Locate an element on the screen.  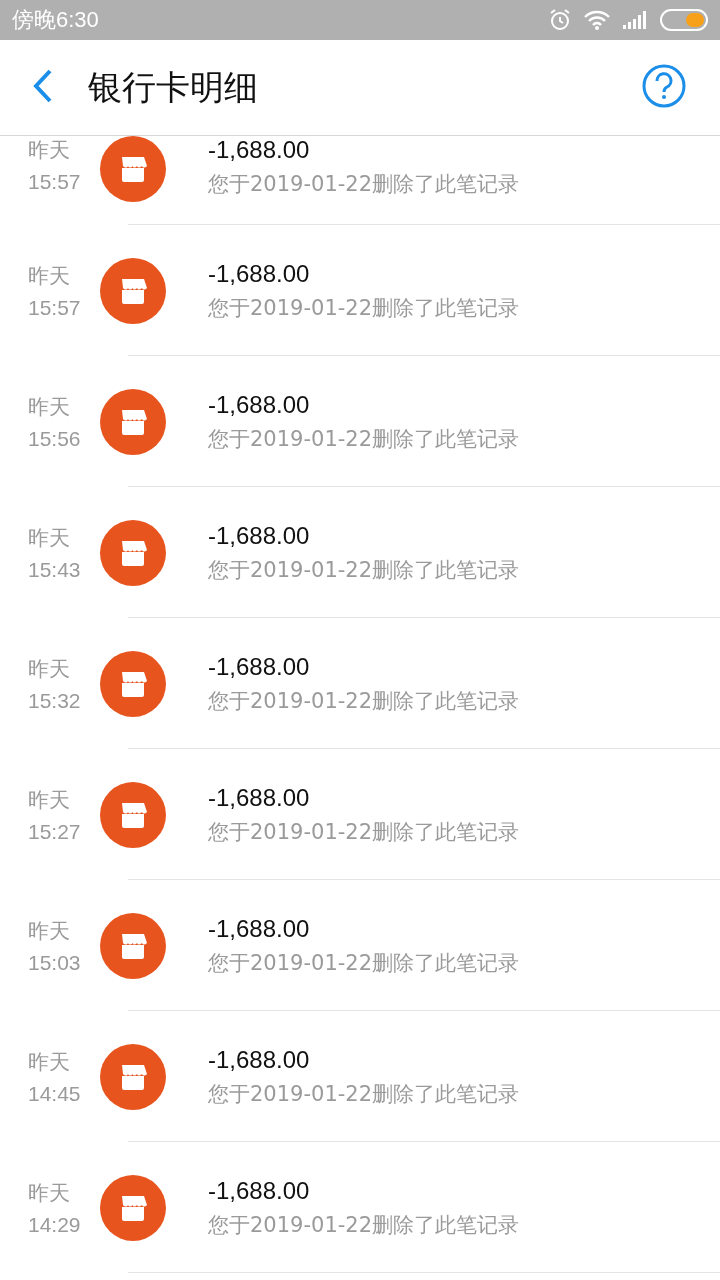
transaction-time: 15:43 is located at coordinates (55, 569).